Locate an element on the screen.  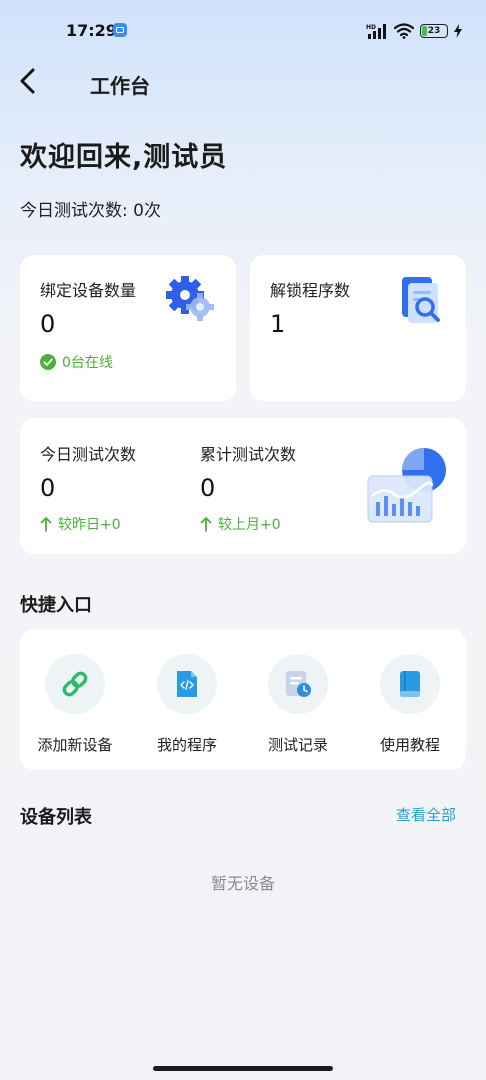
wifi-icon is located at coordinates (404, 31).